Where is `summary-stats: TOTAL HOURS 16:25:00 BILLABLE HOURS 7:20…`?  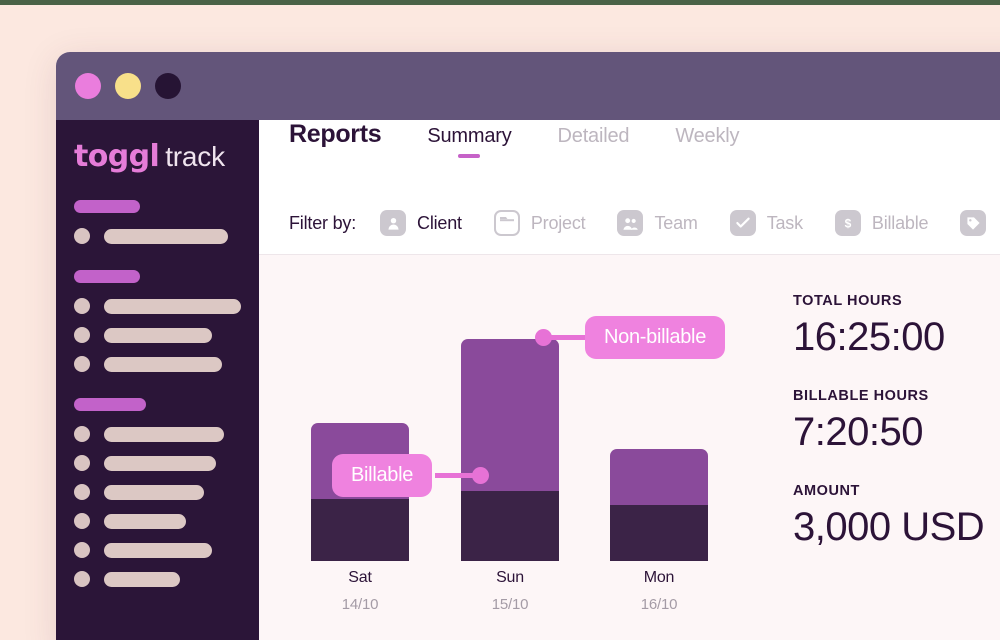
summary-stats: TOTAL HOURS 16:25:00 BILLABLE HOURS 7:20… is located at coordinates (889, 435).